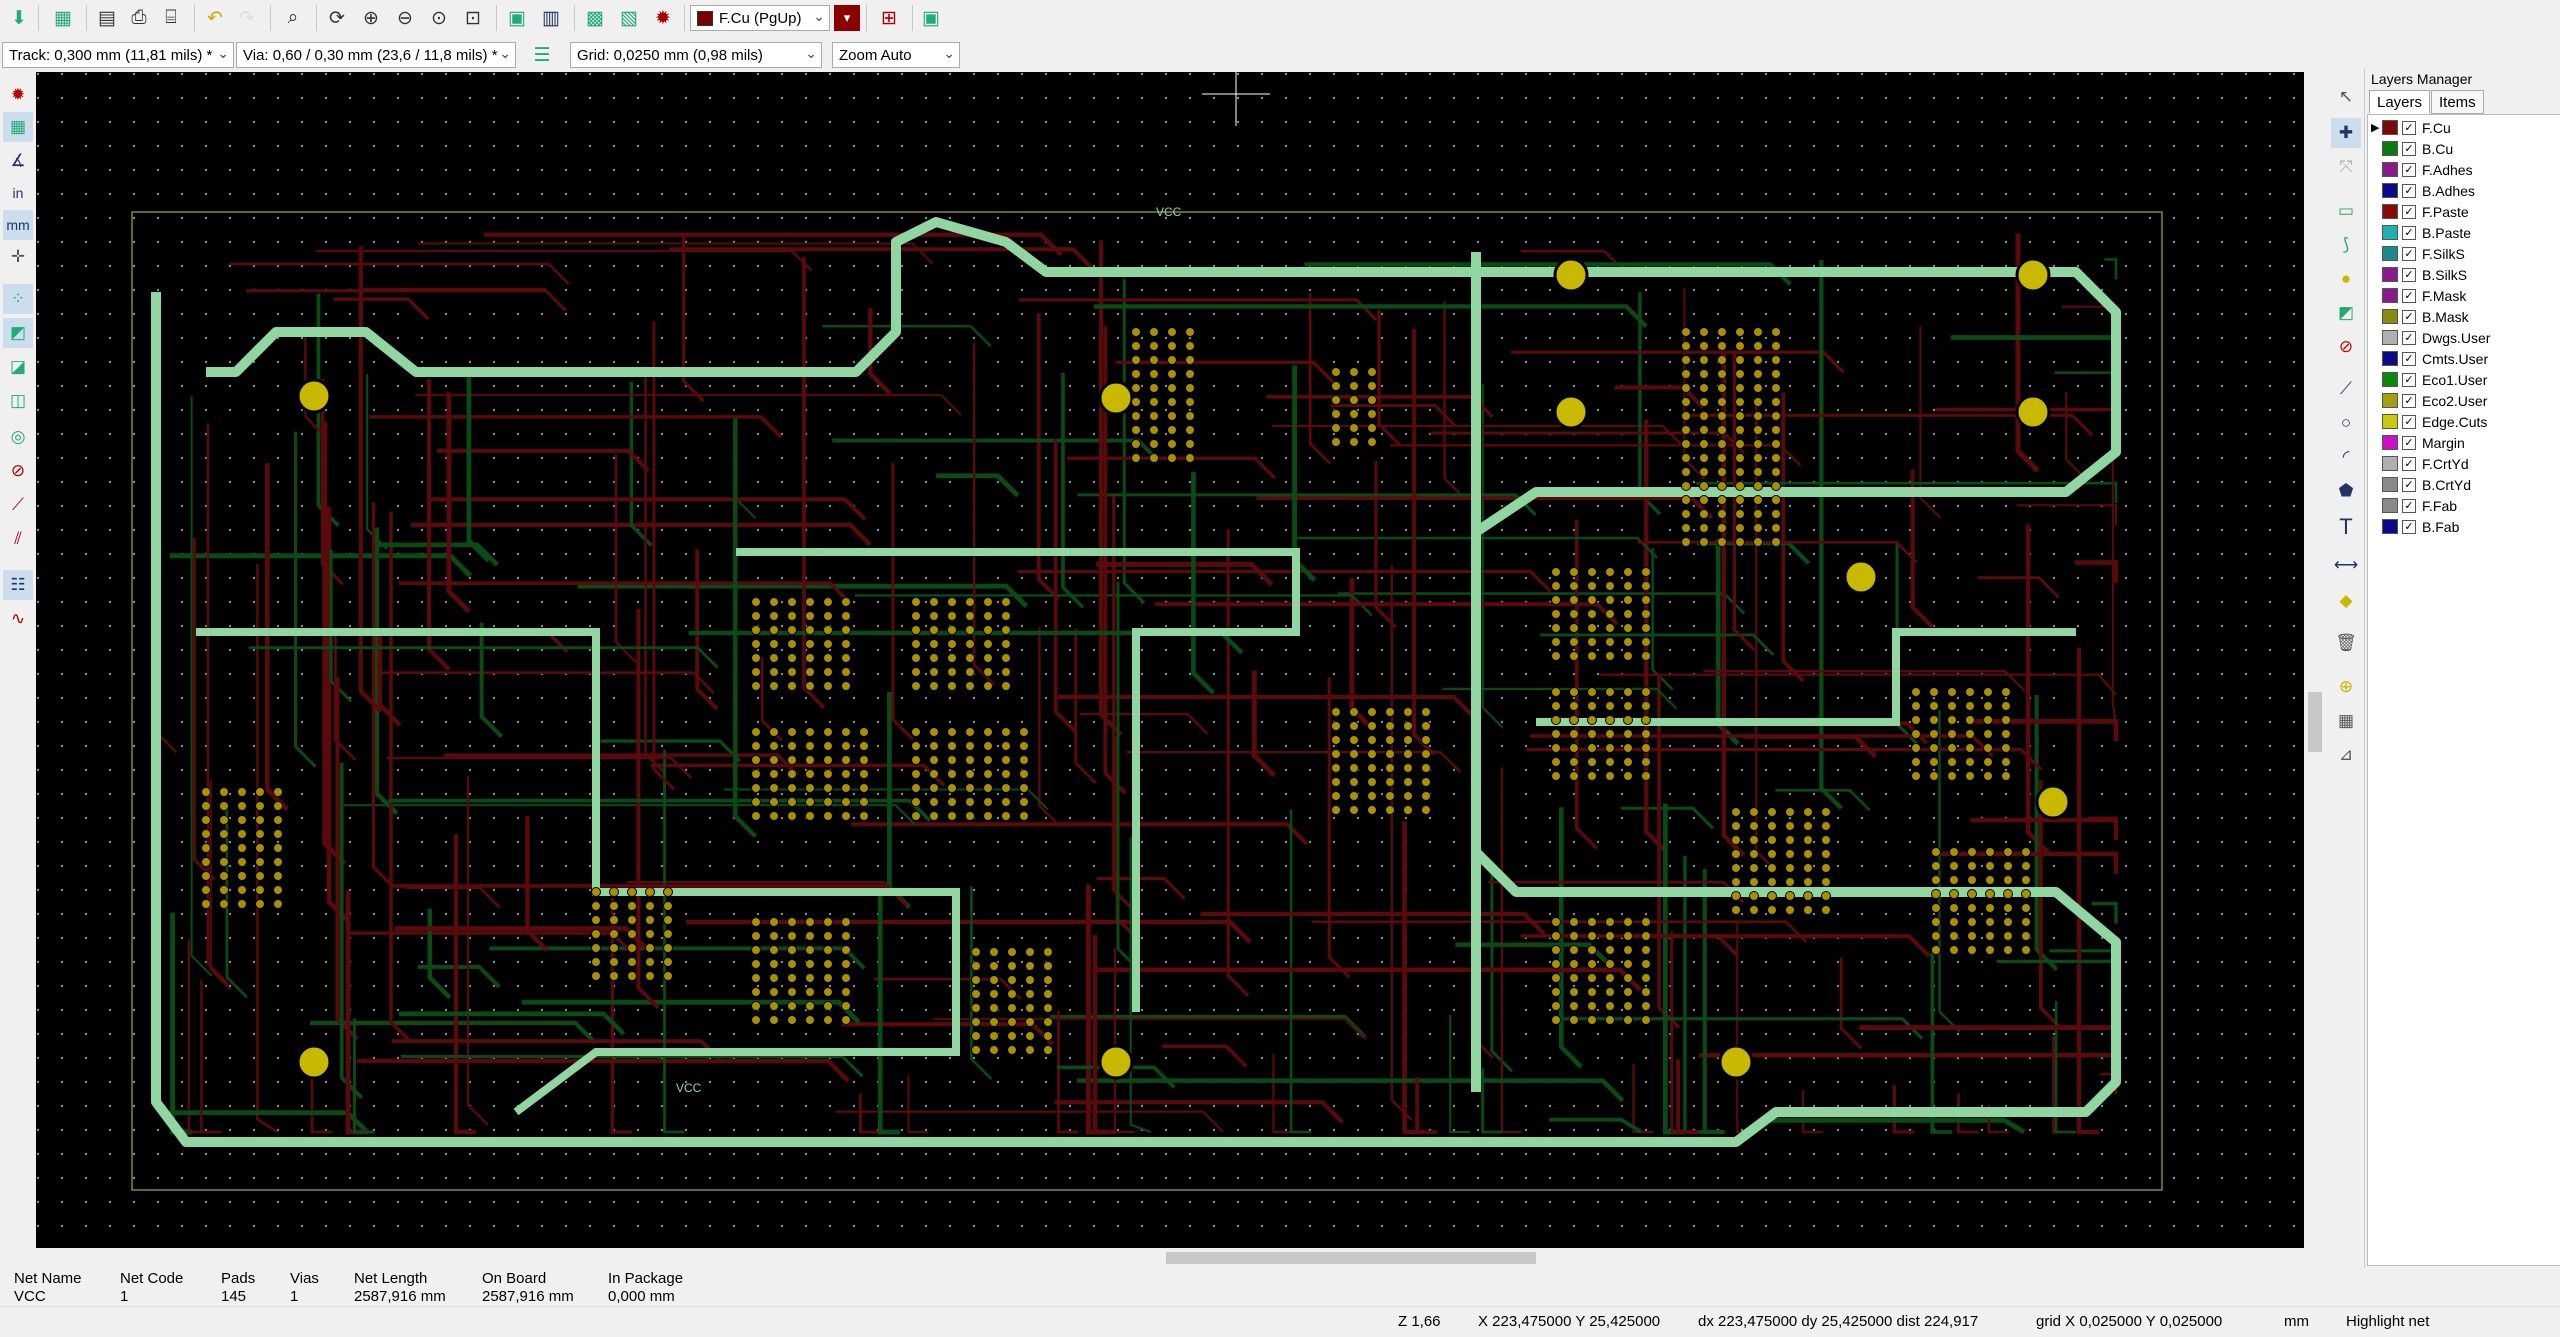  What do you see at coordinates (2463, 337) in the screenshot?
I see `layer-row: ✓ Dwgs.User` at bounding box center [2463, 337].